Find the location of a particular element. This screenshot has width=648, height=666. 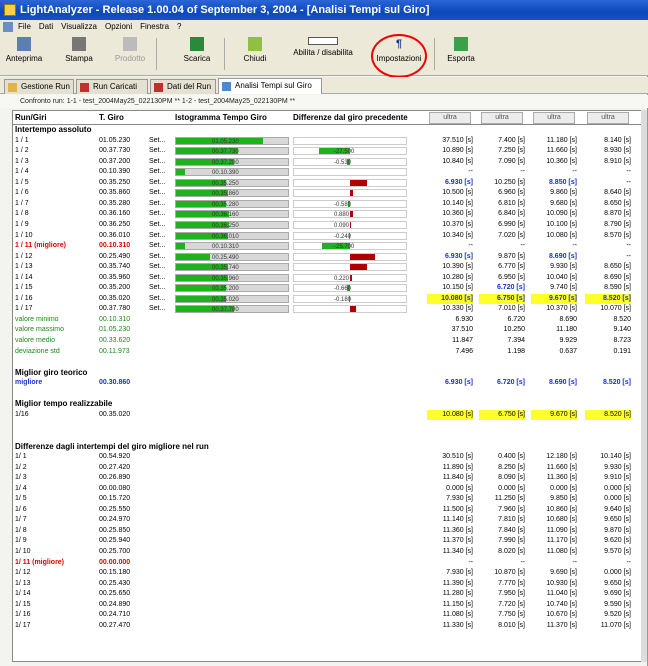

split-value: 9.930 [s] is located at coordinates (563, 267).